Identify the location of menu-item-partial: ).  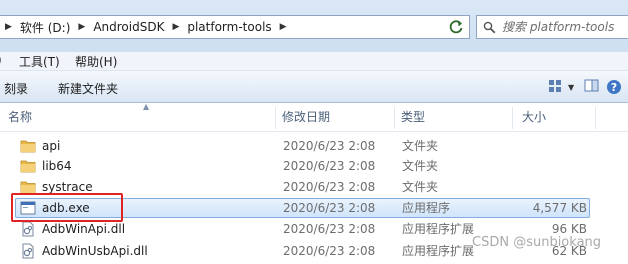
(1, 60).